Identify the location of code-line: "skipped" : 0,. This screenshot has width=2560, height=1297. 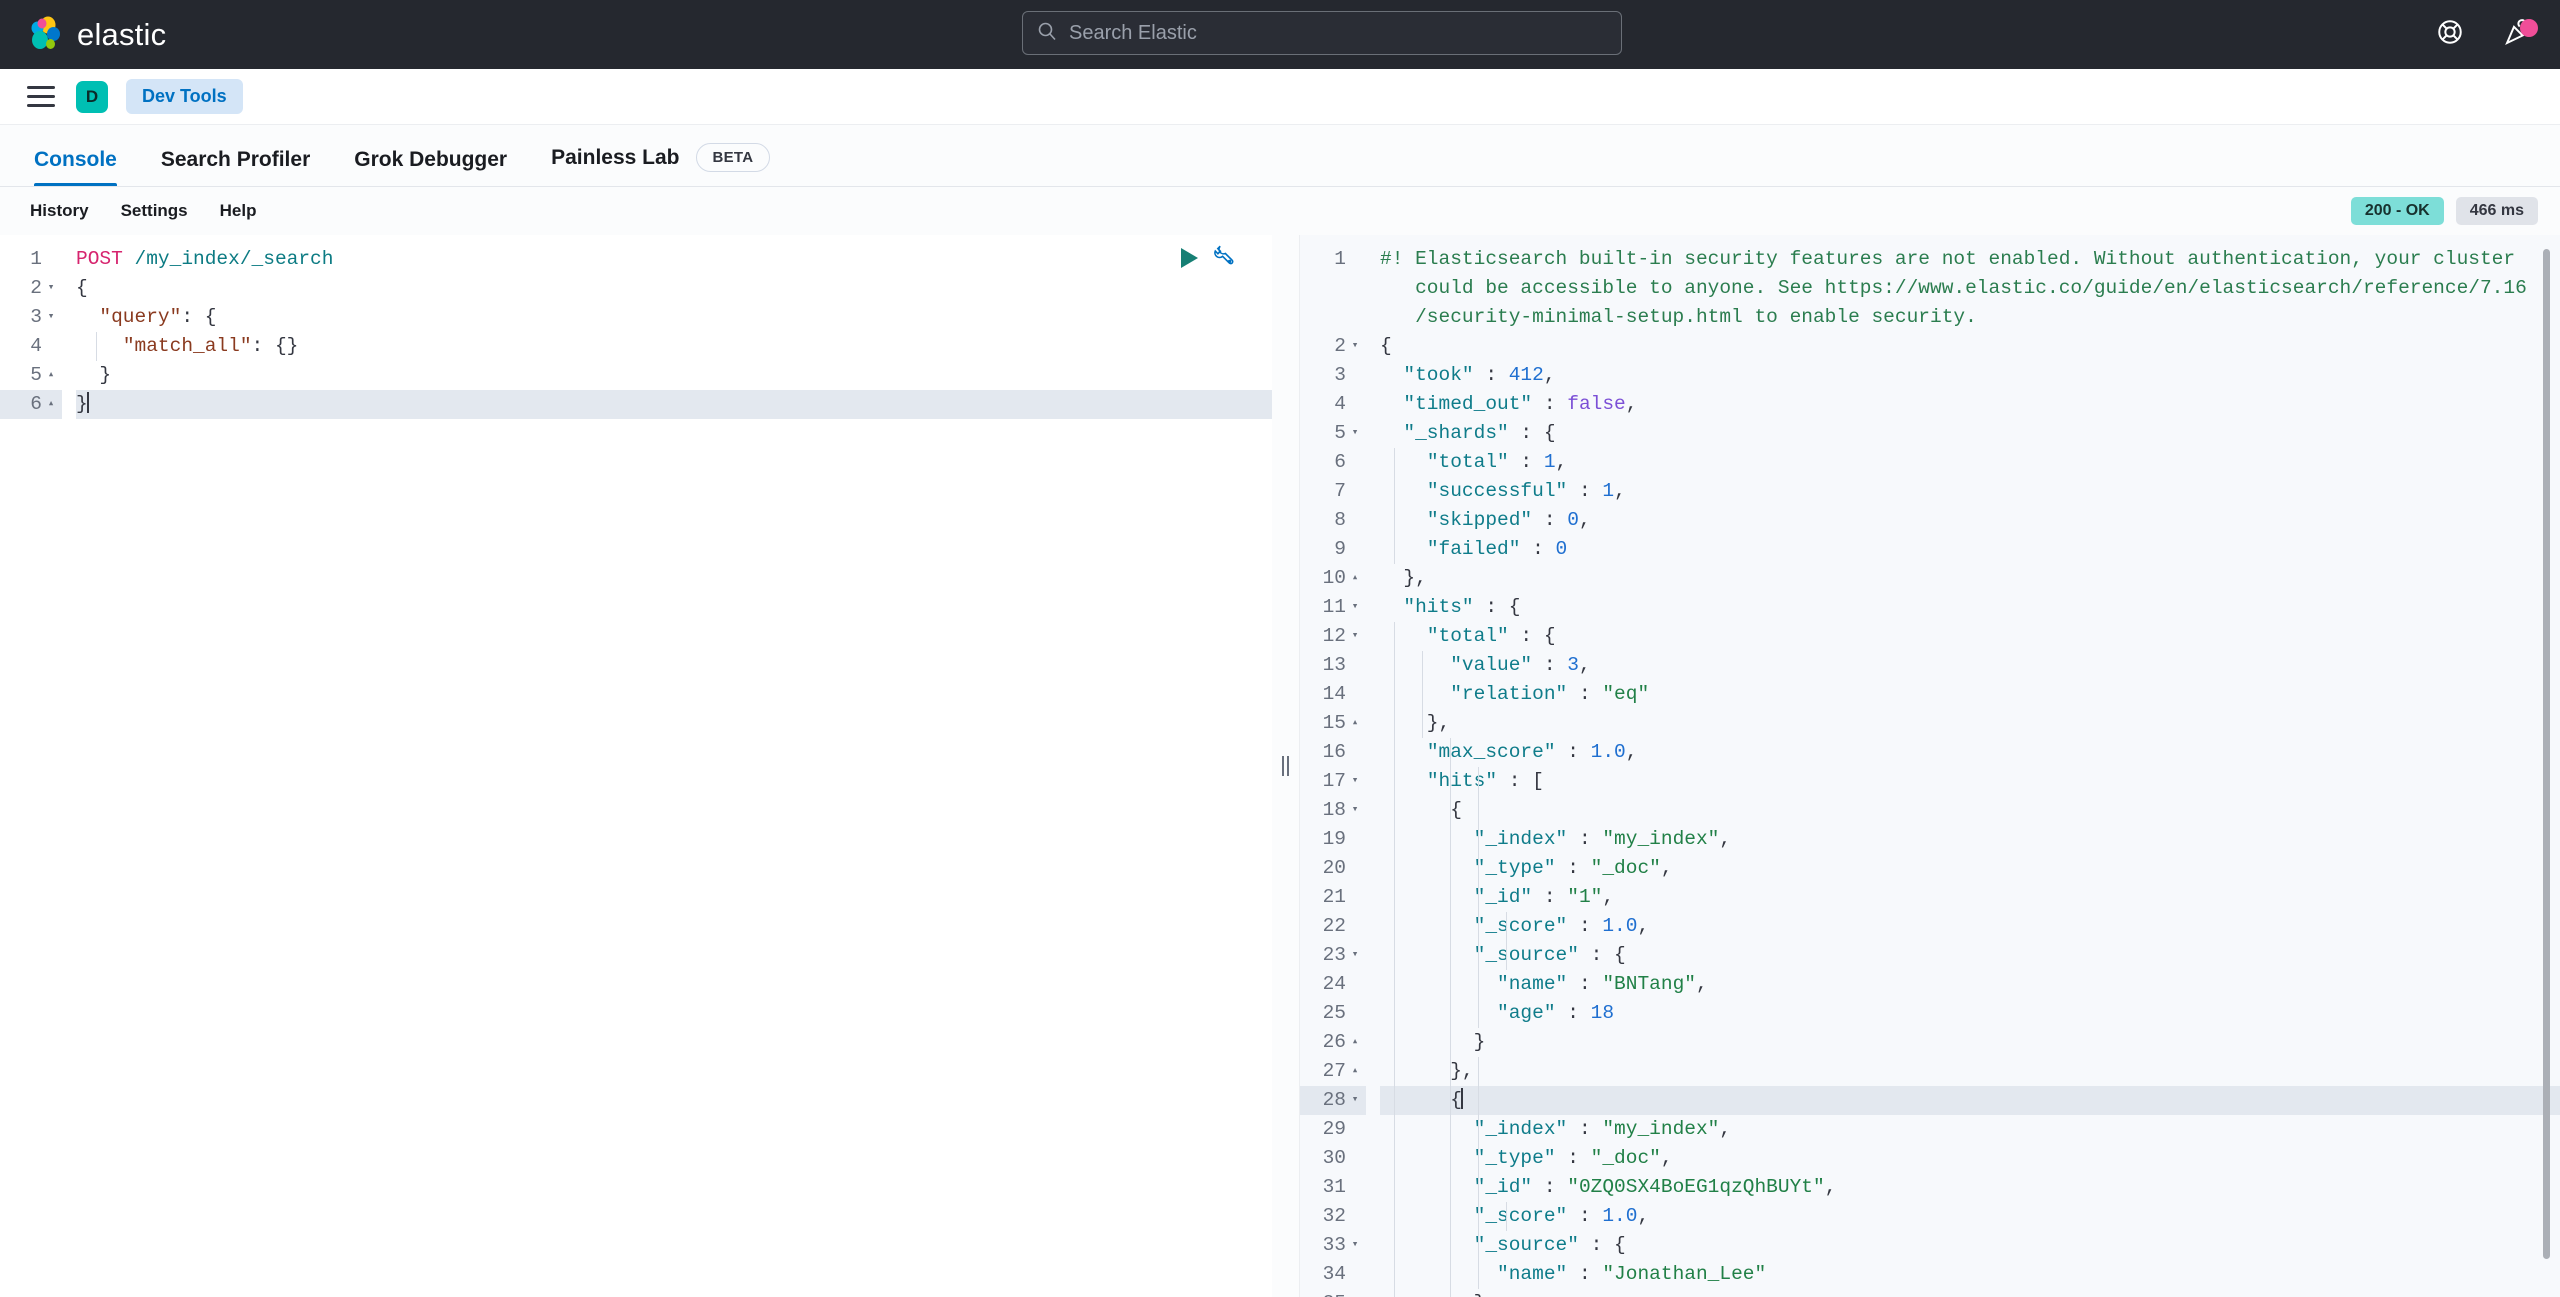
(1970, 520).